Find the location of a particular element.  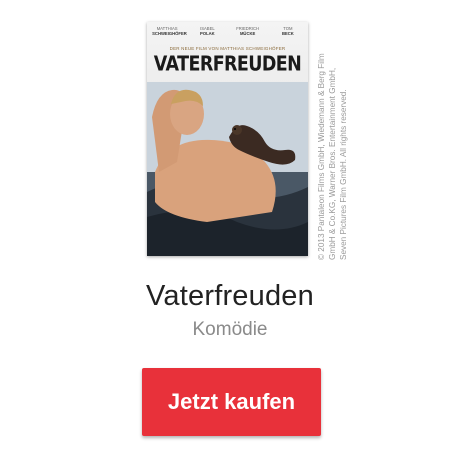

poster-cast-item: ISABEL POLAK is located at coordinates (207, 33).